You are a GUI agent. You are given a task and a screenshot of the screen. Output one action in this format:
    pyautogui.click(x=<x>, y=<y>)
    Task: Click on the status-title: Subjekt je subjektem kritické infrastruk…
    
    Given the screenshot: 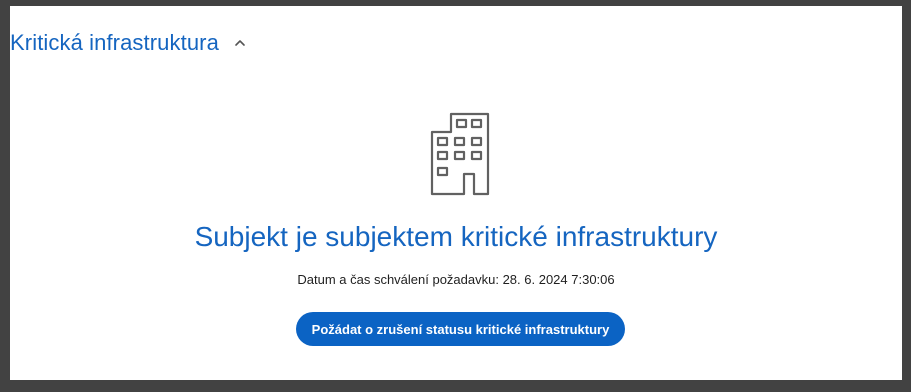 What is the action you would take?
    pyautogui.click(x=456, y=236)
    